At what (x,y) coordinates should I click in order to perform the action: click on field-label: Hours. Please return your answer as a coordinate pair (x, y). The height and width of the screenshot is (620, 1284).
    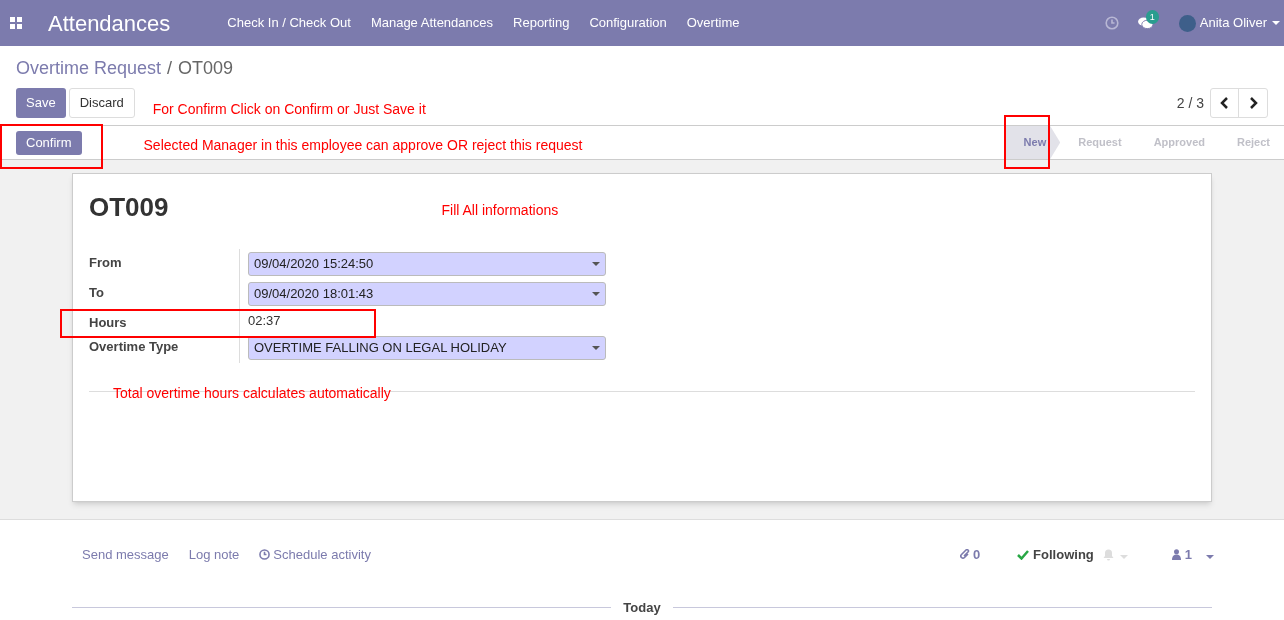
    Looking at the image, I should click on (108, 323).